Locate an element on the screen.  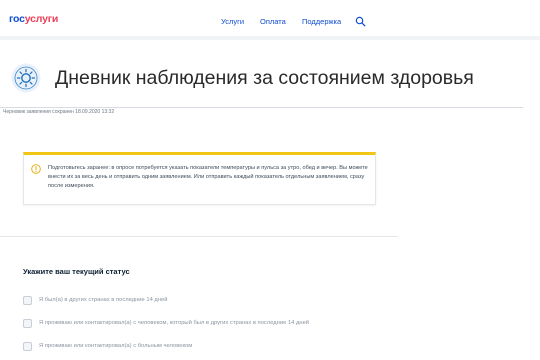
top-header: госуслуги Услуги Оплата Поддержка is located at coordinates (270, 18).